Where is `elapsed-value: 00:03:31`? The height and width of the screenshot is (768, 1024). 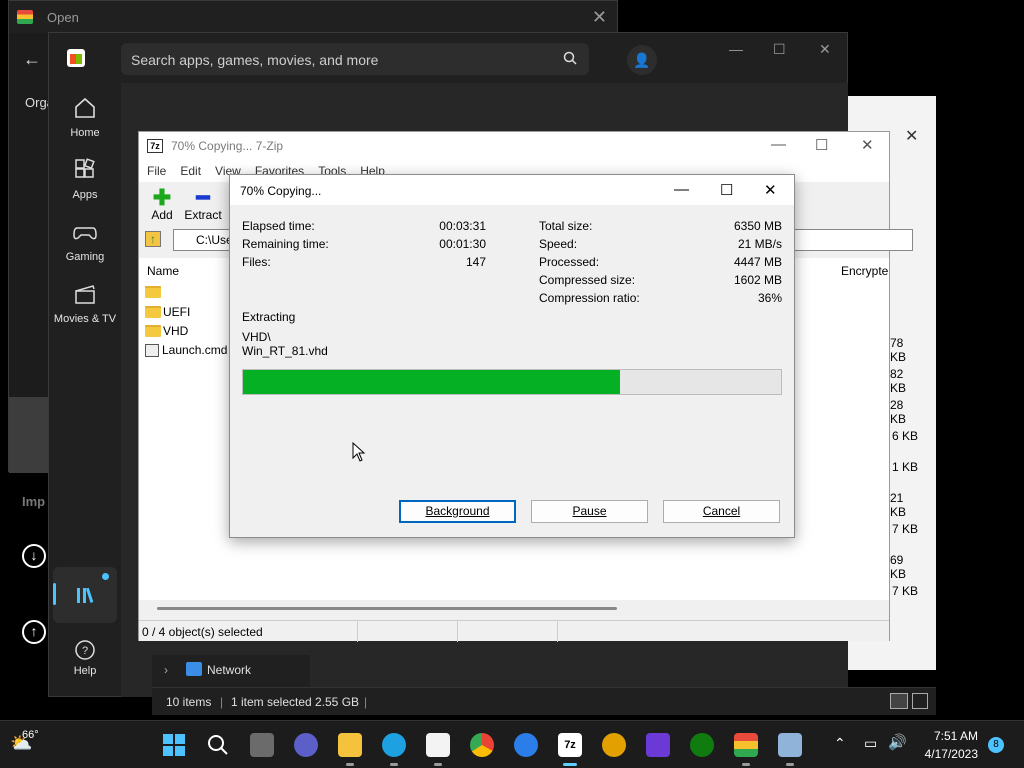 elapsed-value: 00:03:31 is located at coordinates (462, 226).